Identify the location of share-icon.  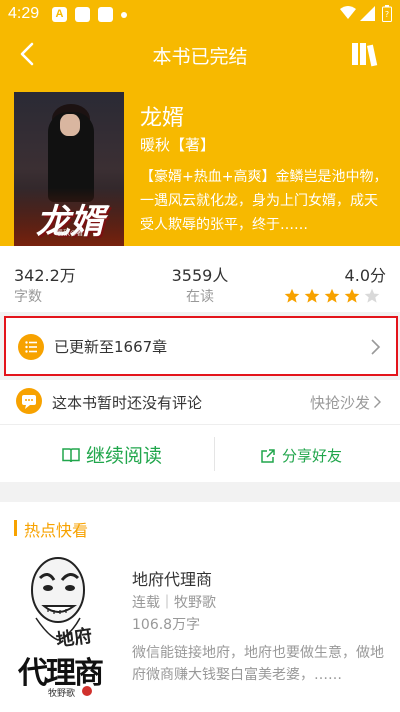
(268, 455).